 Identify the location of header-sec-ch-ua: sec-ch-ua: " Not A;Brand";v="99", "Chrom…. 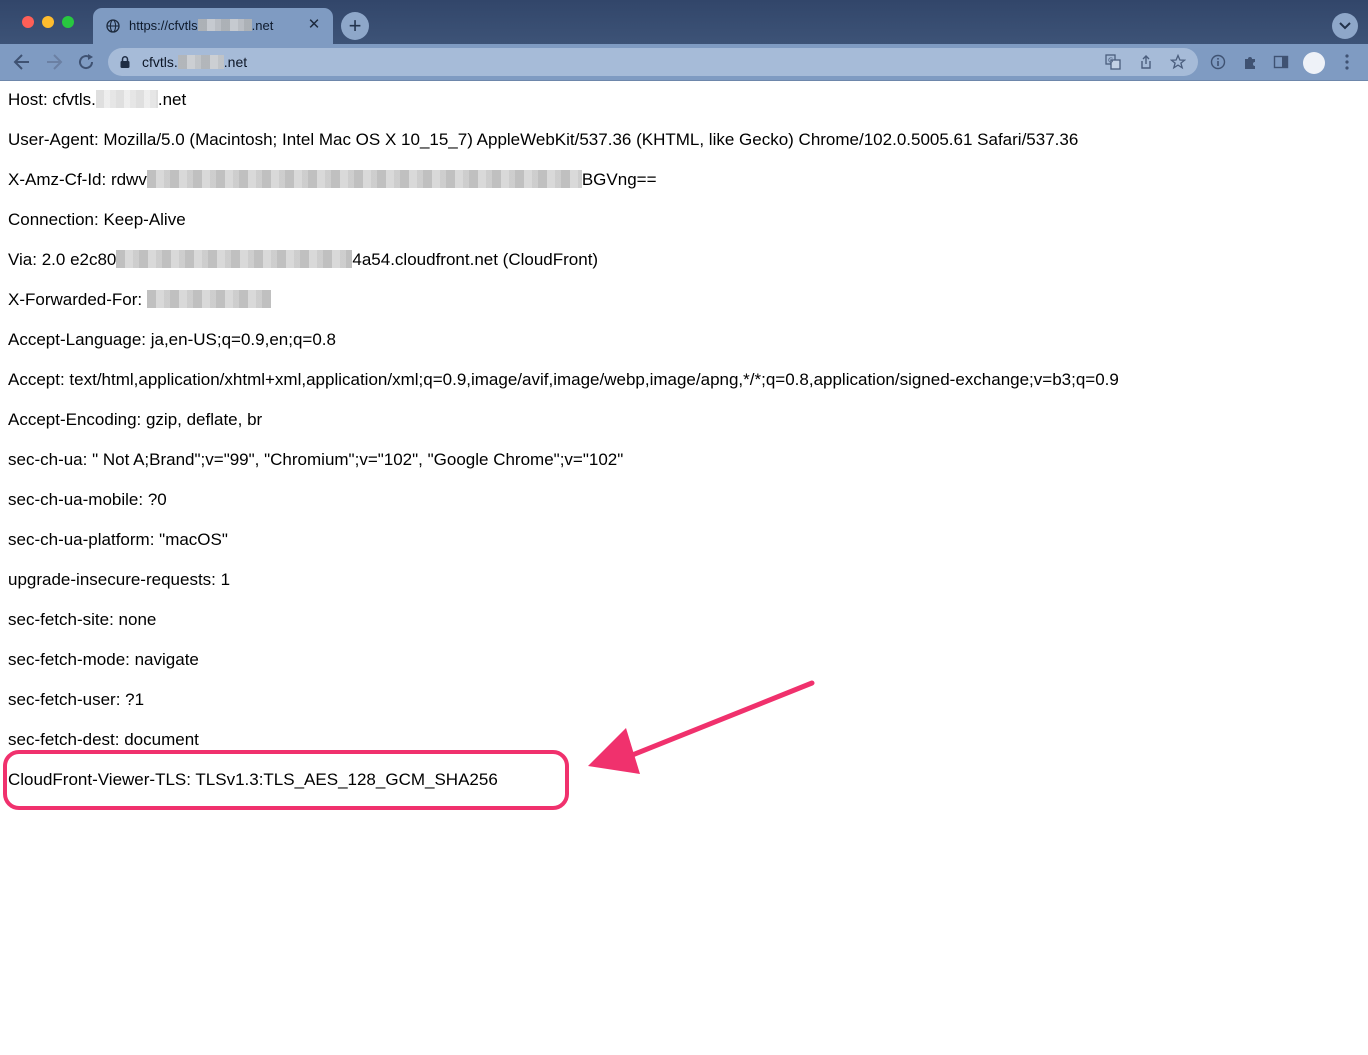
(316, 459).